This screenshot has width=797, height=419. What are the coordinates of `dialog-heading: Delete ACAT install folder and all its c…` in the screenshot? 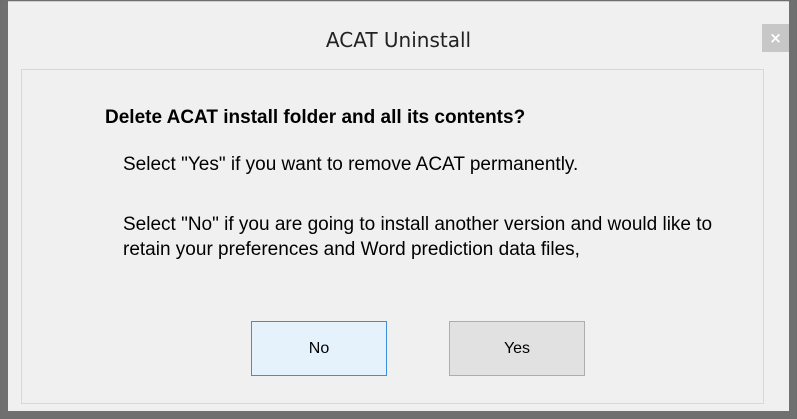 It's located at (315, 117).